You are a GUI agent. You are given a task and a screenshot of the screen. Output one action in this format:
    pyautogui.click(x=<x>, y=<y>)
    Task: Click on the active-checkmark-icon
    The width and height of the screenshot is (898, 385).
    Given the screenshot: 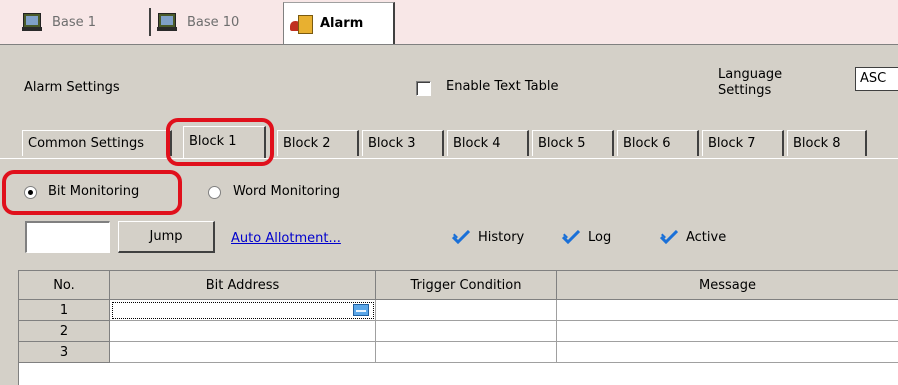 What is the action you would take?
    pyautogui.click(x=669, y=237)
    